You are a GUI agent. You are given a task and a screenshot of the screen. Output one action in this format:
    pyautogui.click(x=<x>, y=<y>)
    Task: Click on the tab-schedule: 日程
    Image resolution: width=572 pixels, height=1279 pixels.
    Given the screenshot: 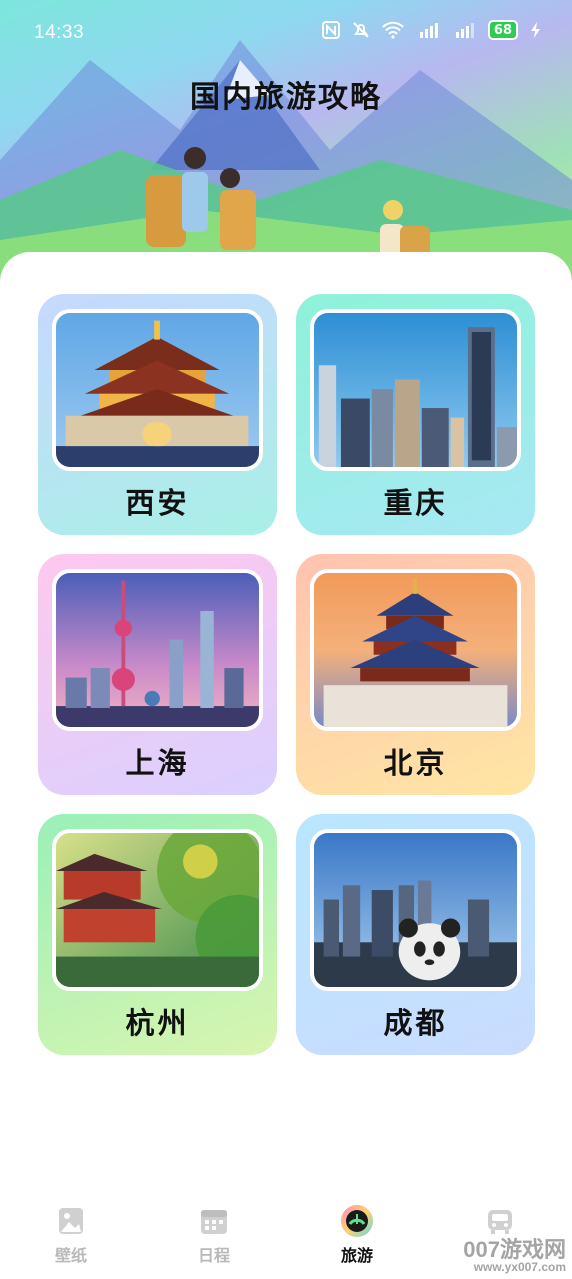 What is the action you would take?
    pyautogui.click(x=214, y=1231)
    